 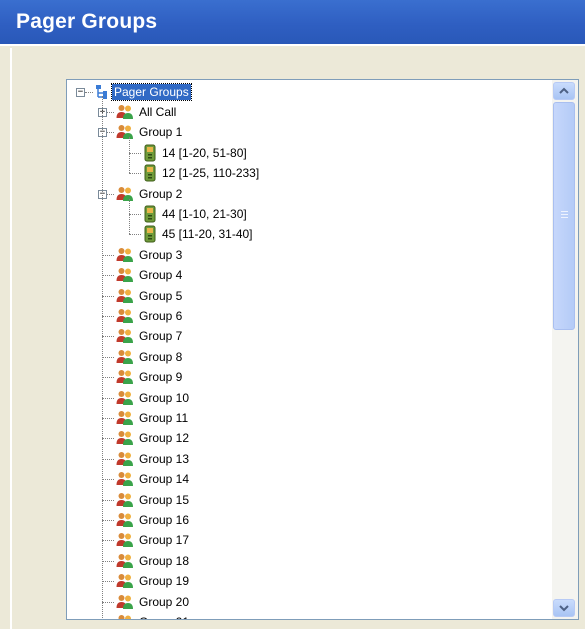 I want to click on tree-root-label: Pager Groups, so click(x=151, y=92).